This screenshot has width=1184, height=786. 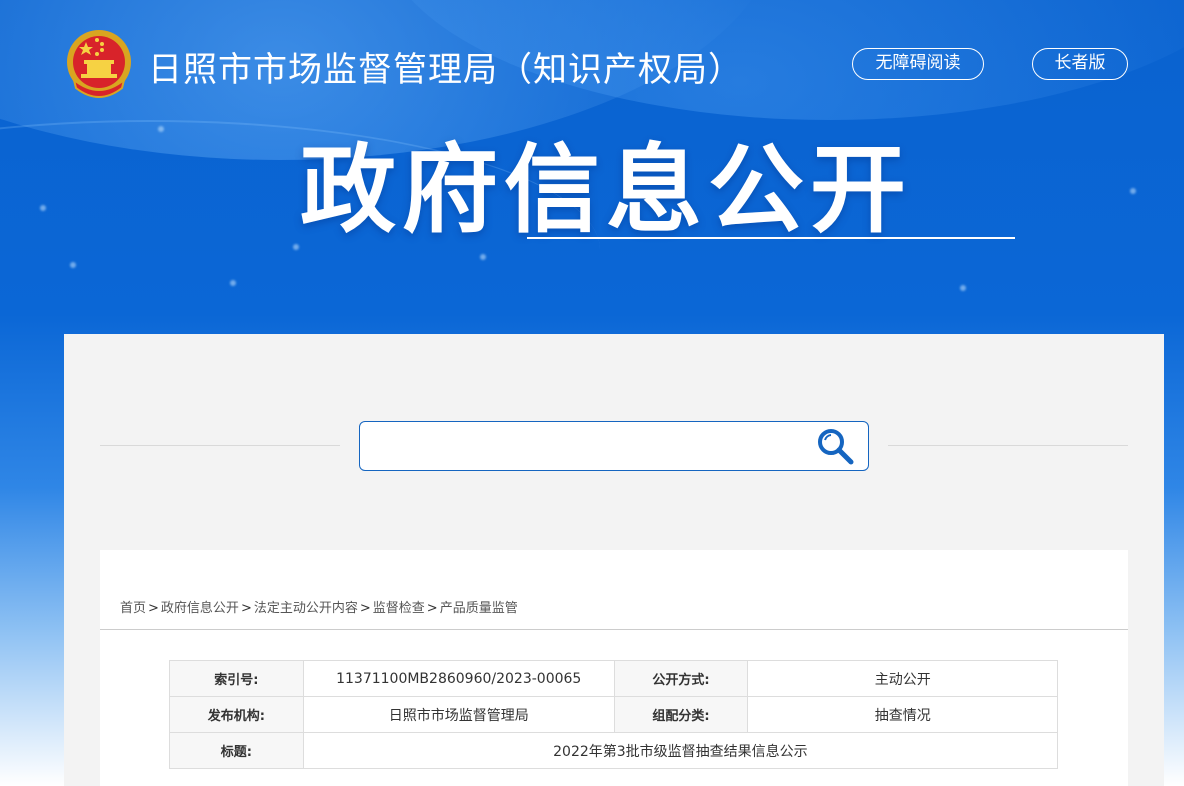 What do you see at coordinates (606, 190) in the screenshot?
I see `page-title: 政府信息公开` at bounding box center [606, 190].